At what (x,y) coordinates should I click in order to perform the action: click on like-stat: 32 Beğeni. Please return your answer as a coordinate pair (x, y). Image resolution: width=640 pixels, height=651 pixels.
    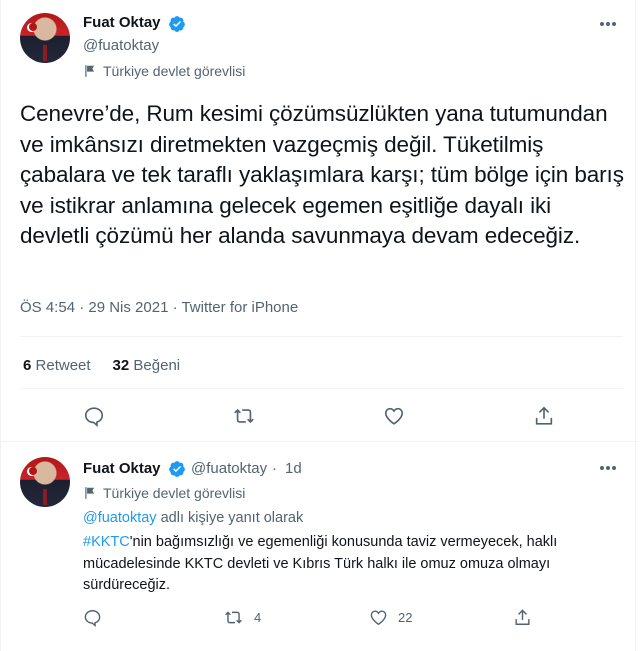
    Looking at the image, I should click on (147, 365).